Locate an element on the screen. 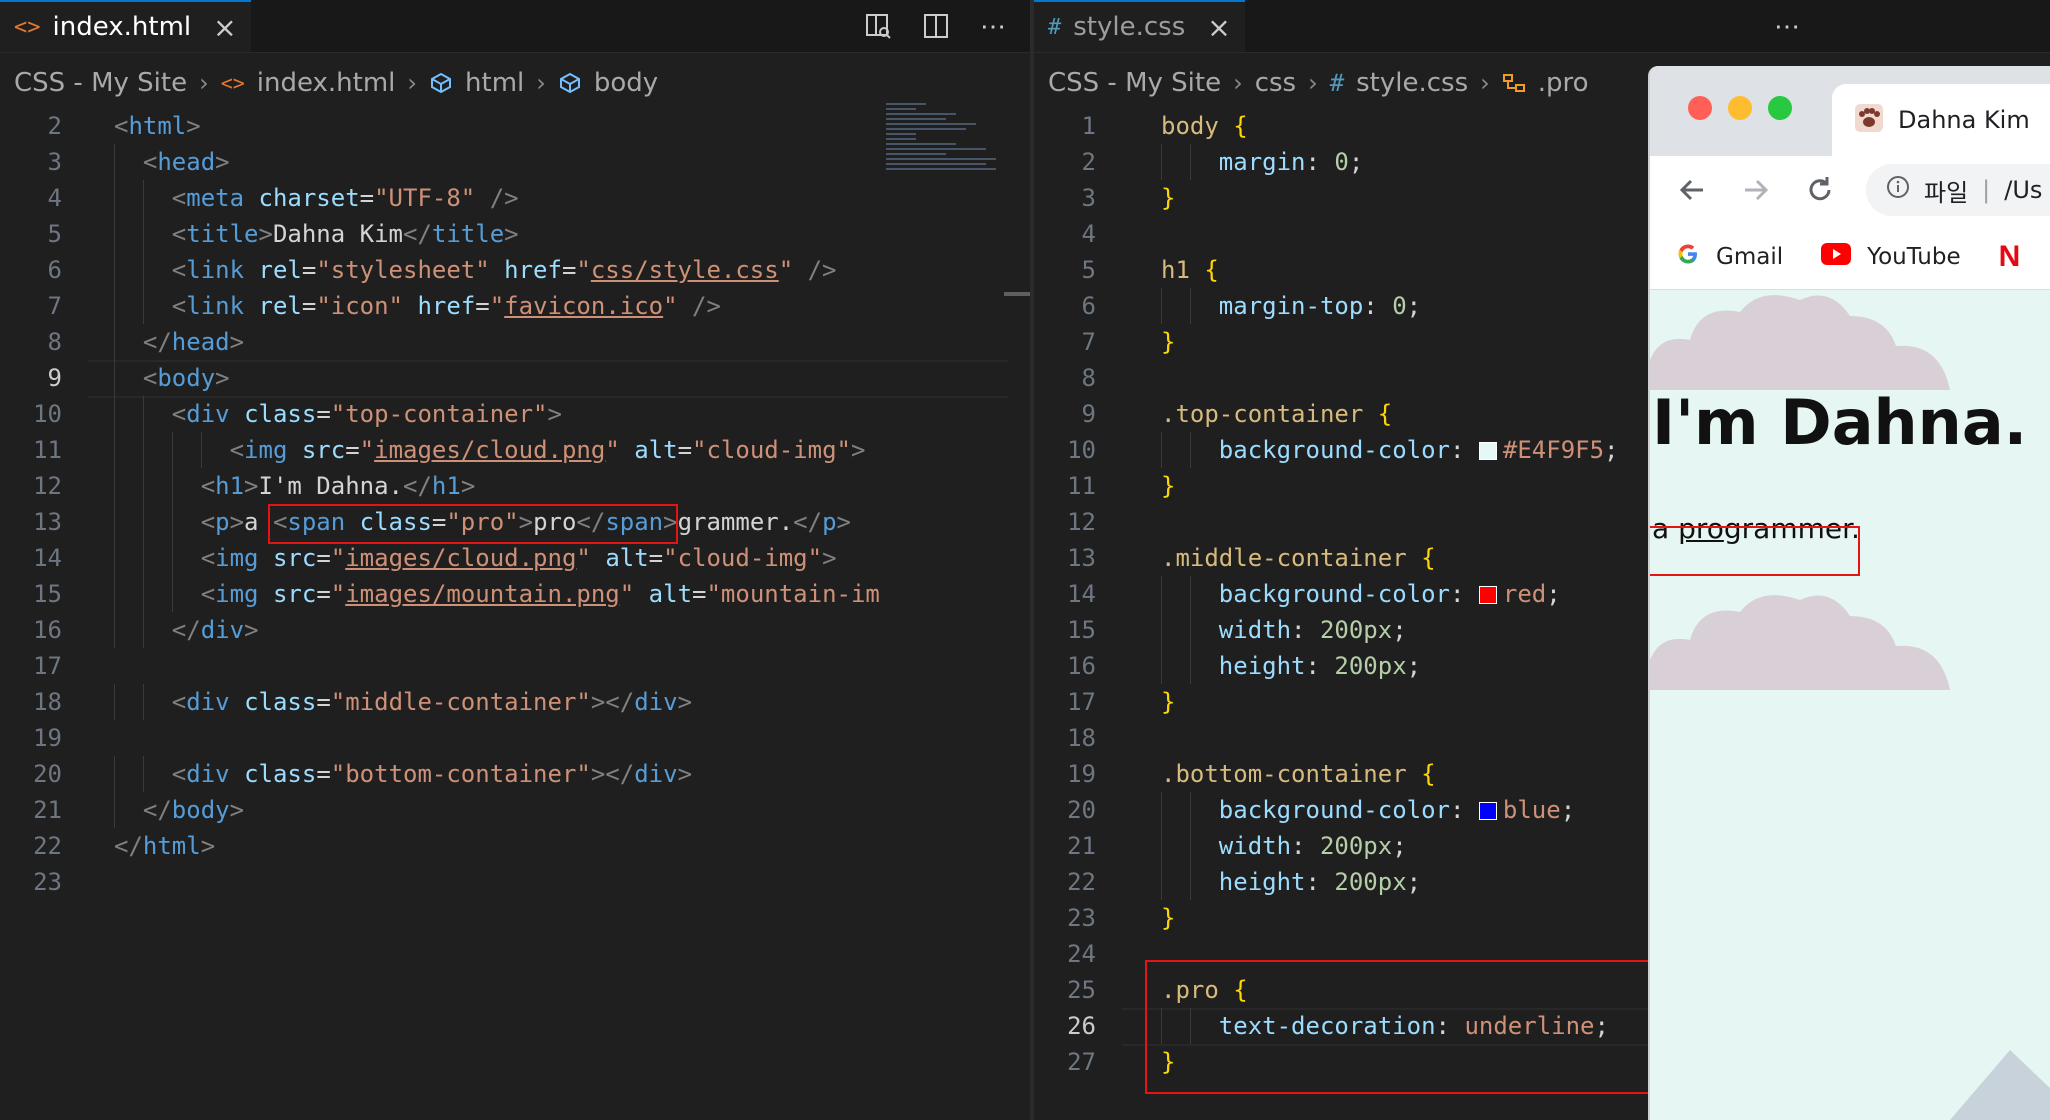 The width and height of the screenshot is (2050, 1120). editor-tab-bar: # style.css × ⋯ is located at coordinates (1542, 26).